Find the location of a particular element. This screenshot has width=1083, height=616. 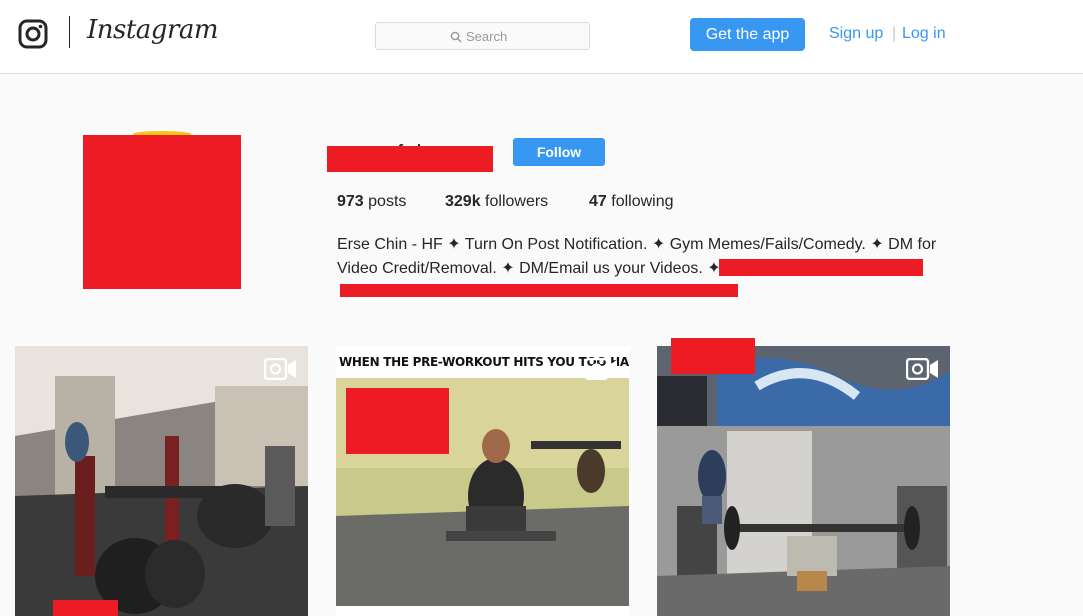

profile-avatar-redacted is located at coordinates (162, 210).